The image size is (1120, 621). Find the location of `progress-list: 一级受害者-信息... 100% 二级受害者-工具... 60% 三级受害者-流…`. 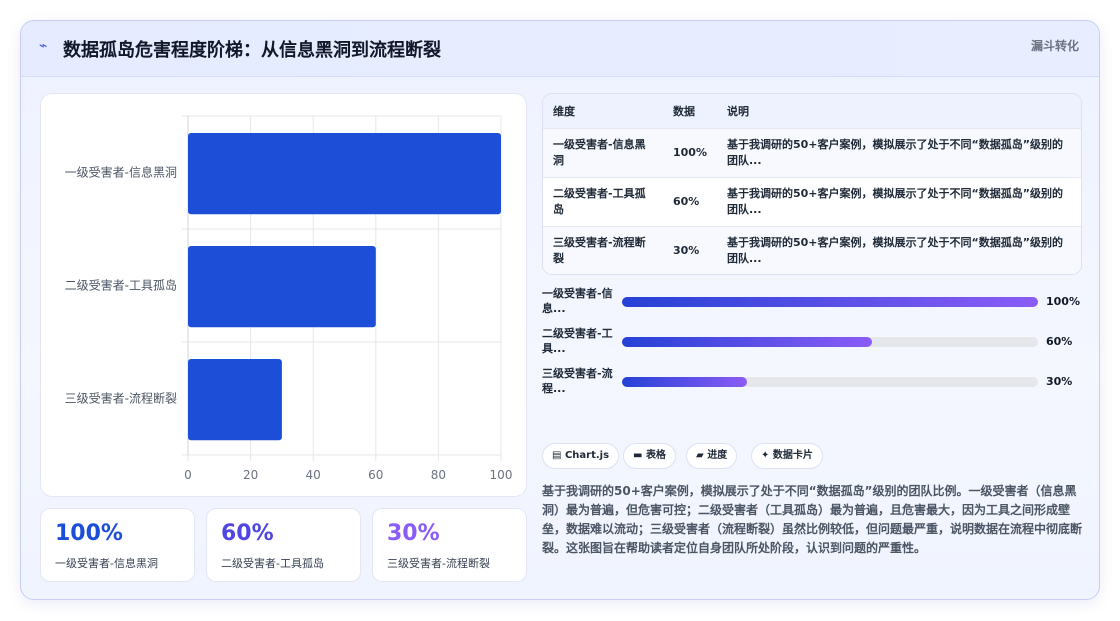

progress-list: 一级受害者-信息... 100% 二级受害者-工具... 60% 三级受害者-流… is located at coordinates (812, 346).